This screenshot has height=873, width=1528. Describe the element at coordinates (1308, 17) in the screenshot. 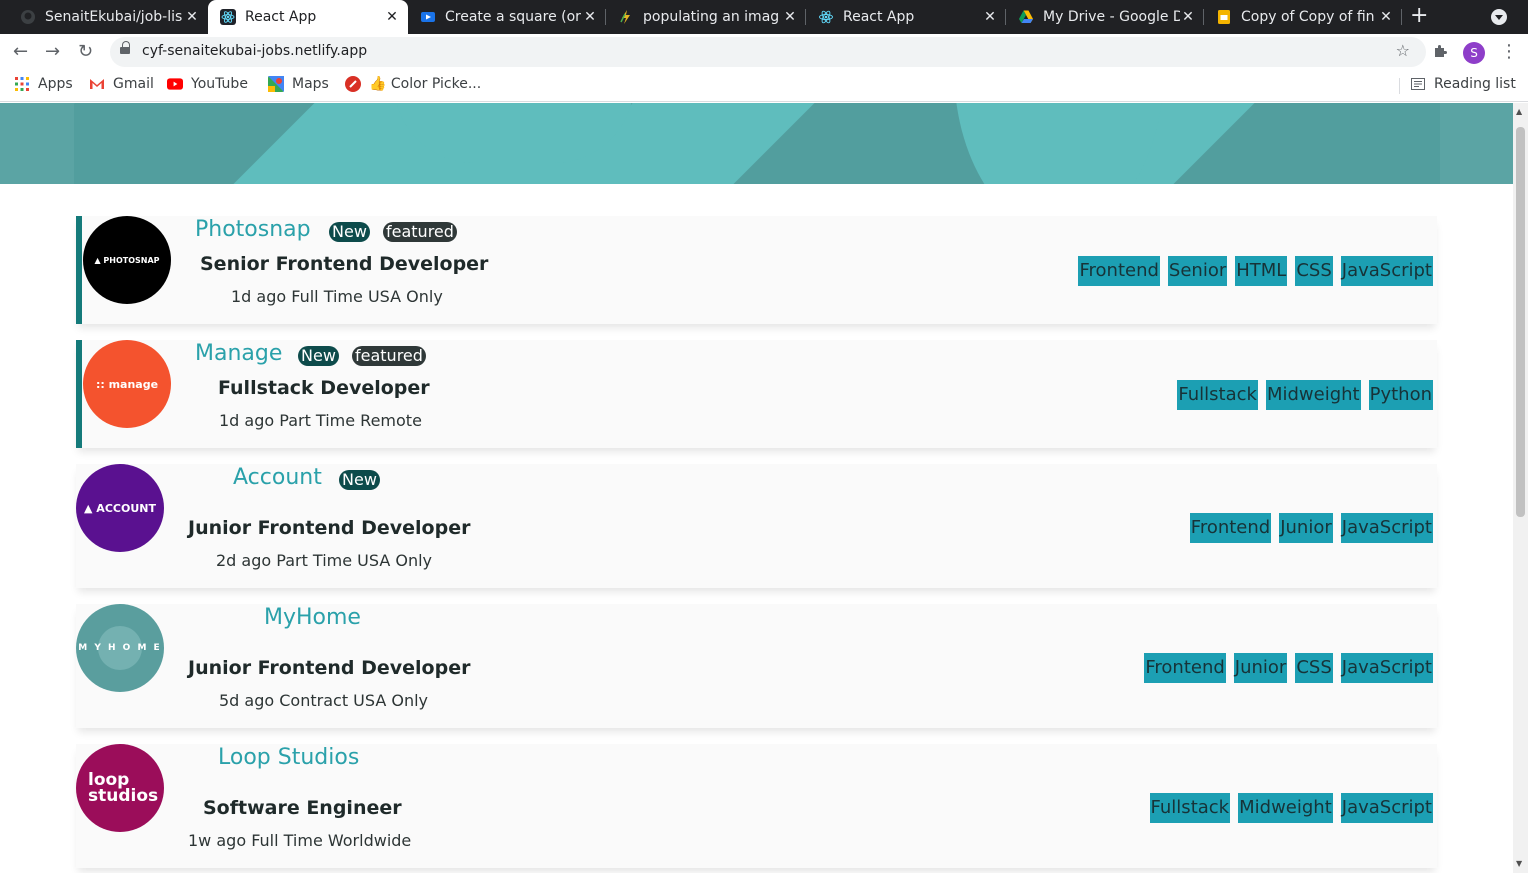

I see `tab-title: Copy of Copy of fin` at that location.